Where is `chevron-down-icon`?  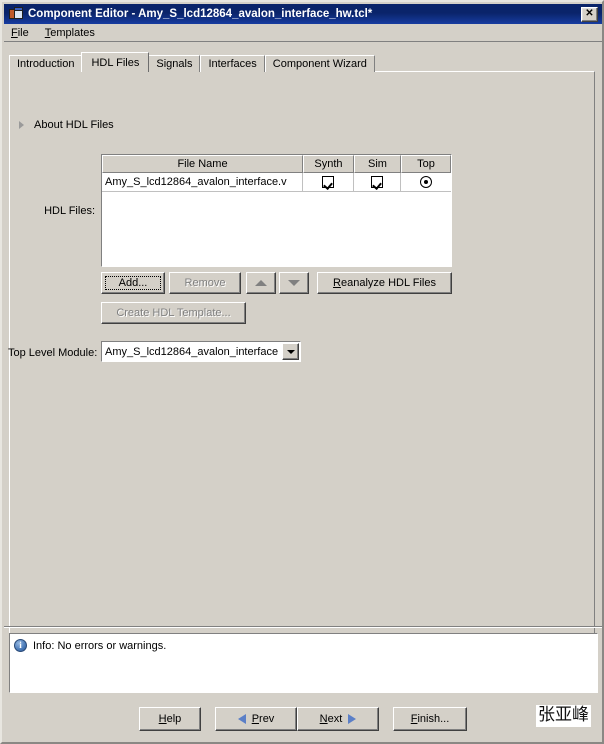 chevron-down-icon is located at coordinates (290, 351).